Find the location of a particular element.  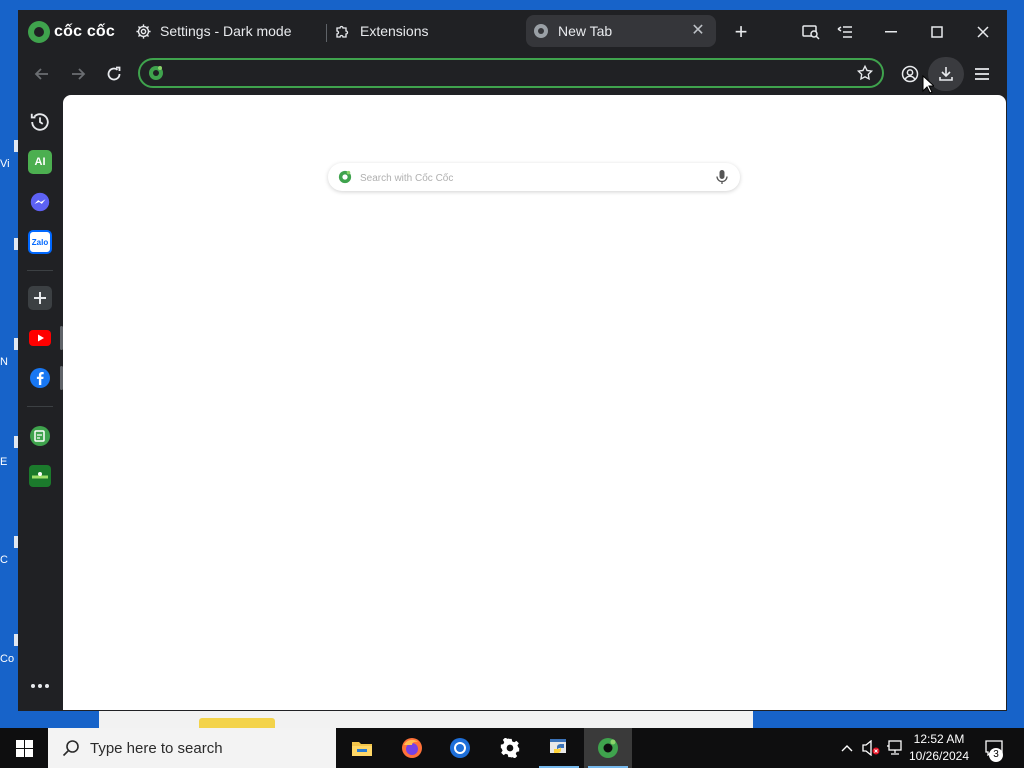

tab-extensions: Extensions is located at coordinates (429, 31).